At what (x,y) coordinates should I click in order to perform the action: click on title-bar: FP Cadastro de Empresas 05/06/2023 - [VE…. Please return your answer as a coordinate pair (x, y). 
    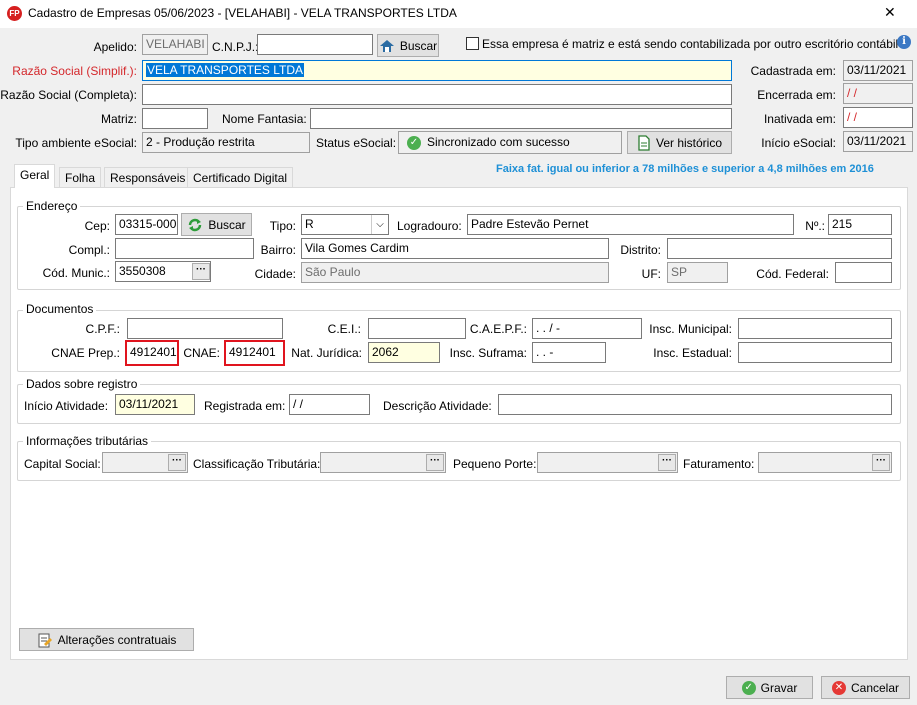
    Looking at the image, I should click on (458, 14).